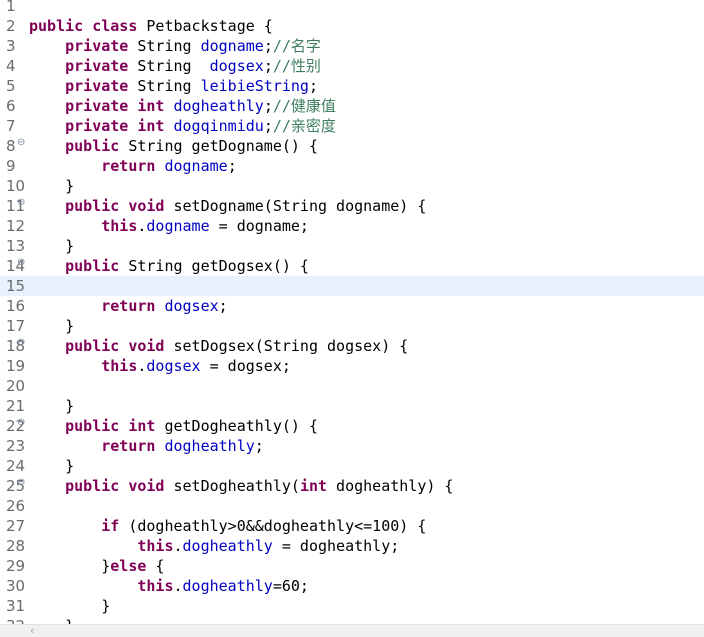 This screenshot has width=704, height=637. What do you see at coordinates (11, 26) in the screenshot?
I see `line-number: 2` at bounding box center [11, 26].